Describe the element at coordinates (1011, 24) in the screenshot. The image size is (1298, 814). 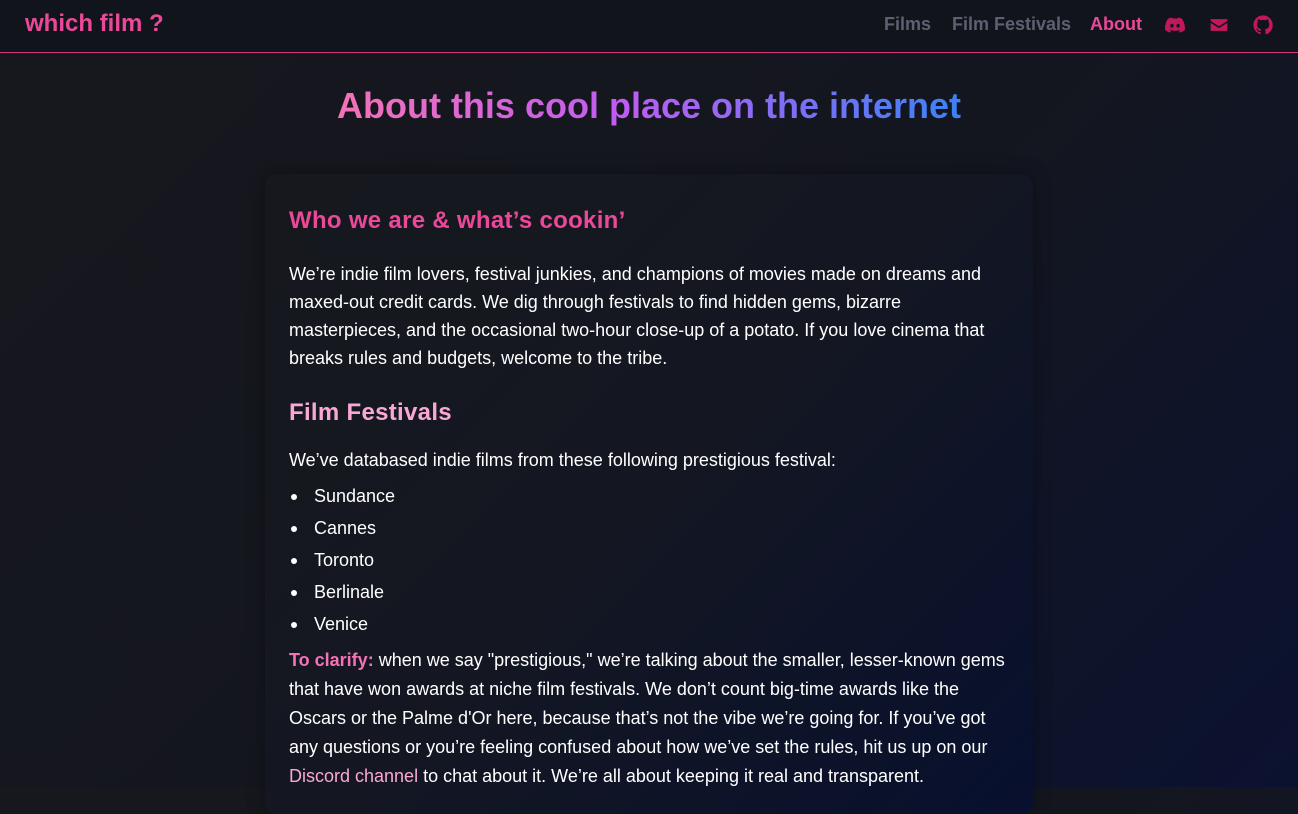
I see `nav-link-film-festivals: Film Festivals` at that location.